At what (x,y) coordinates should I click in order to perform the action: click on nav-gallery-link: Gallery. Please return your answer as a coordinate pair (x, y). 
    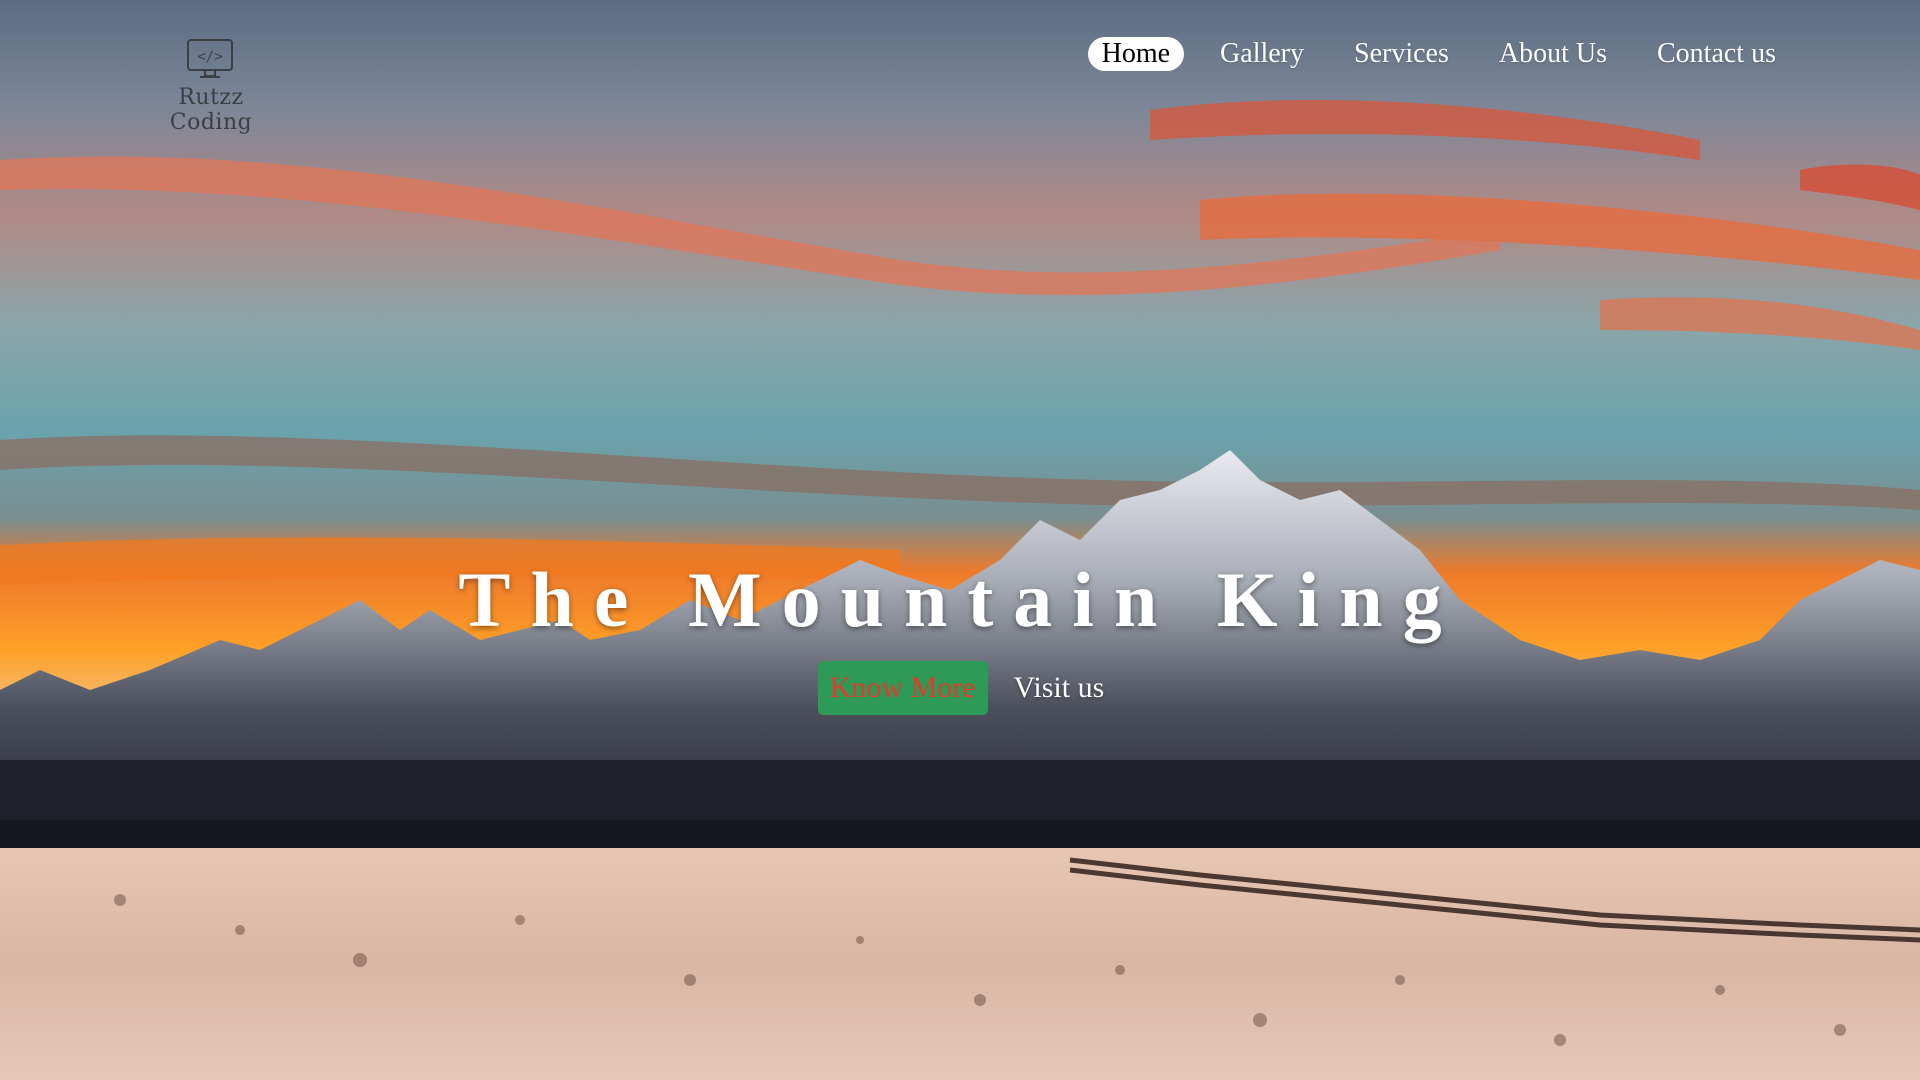
    Looking at the image, I should click on (1262, 54).